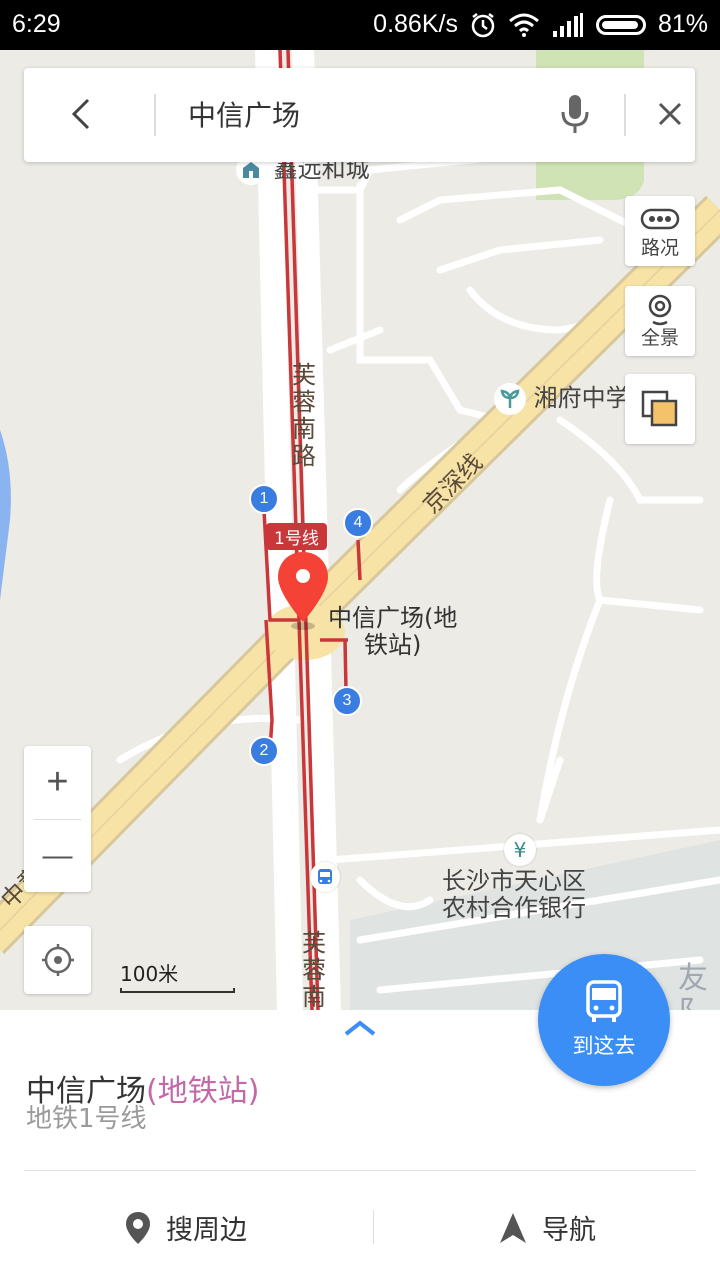 The width and height of the screenshot is (720, 1280). I want to click on panorama-icon, so click(660, 310).